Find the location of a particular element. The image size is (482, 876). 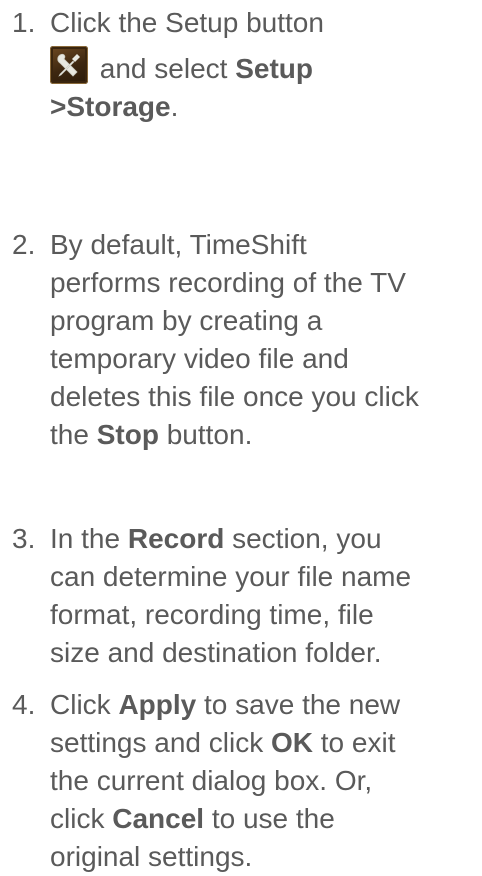

step-4-apply-bold: Apply is located at coordinates (157, 704).